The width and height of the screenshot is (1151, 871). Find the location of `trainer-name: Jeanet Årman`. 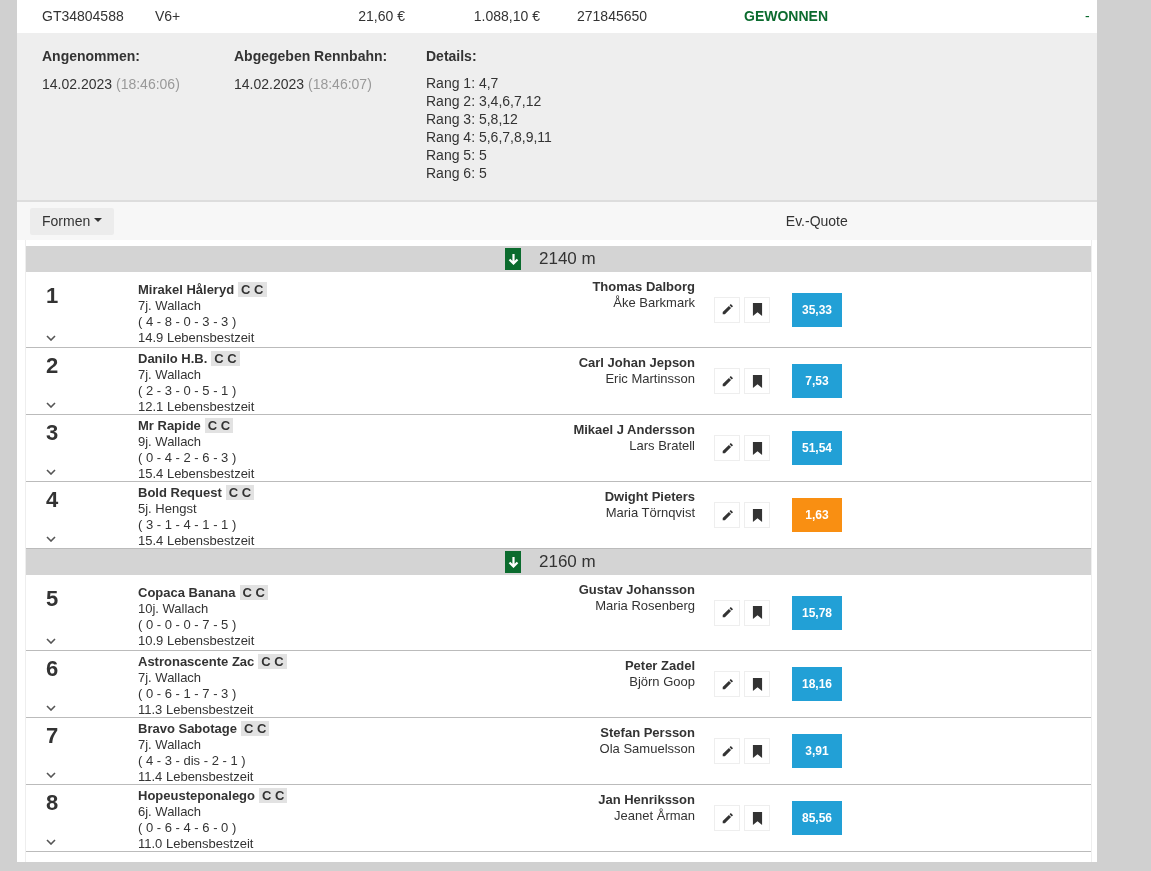

trainer-name: Jeanet Årman is located at coordinates (654, 816).